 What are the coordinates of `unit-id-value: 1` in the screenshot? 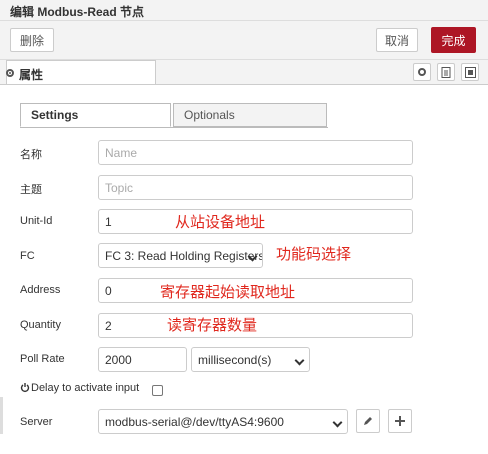 It's located at (108, 221).